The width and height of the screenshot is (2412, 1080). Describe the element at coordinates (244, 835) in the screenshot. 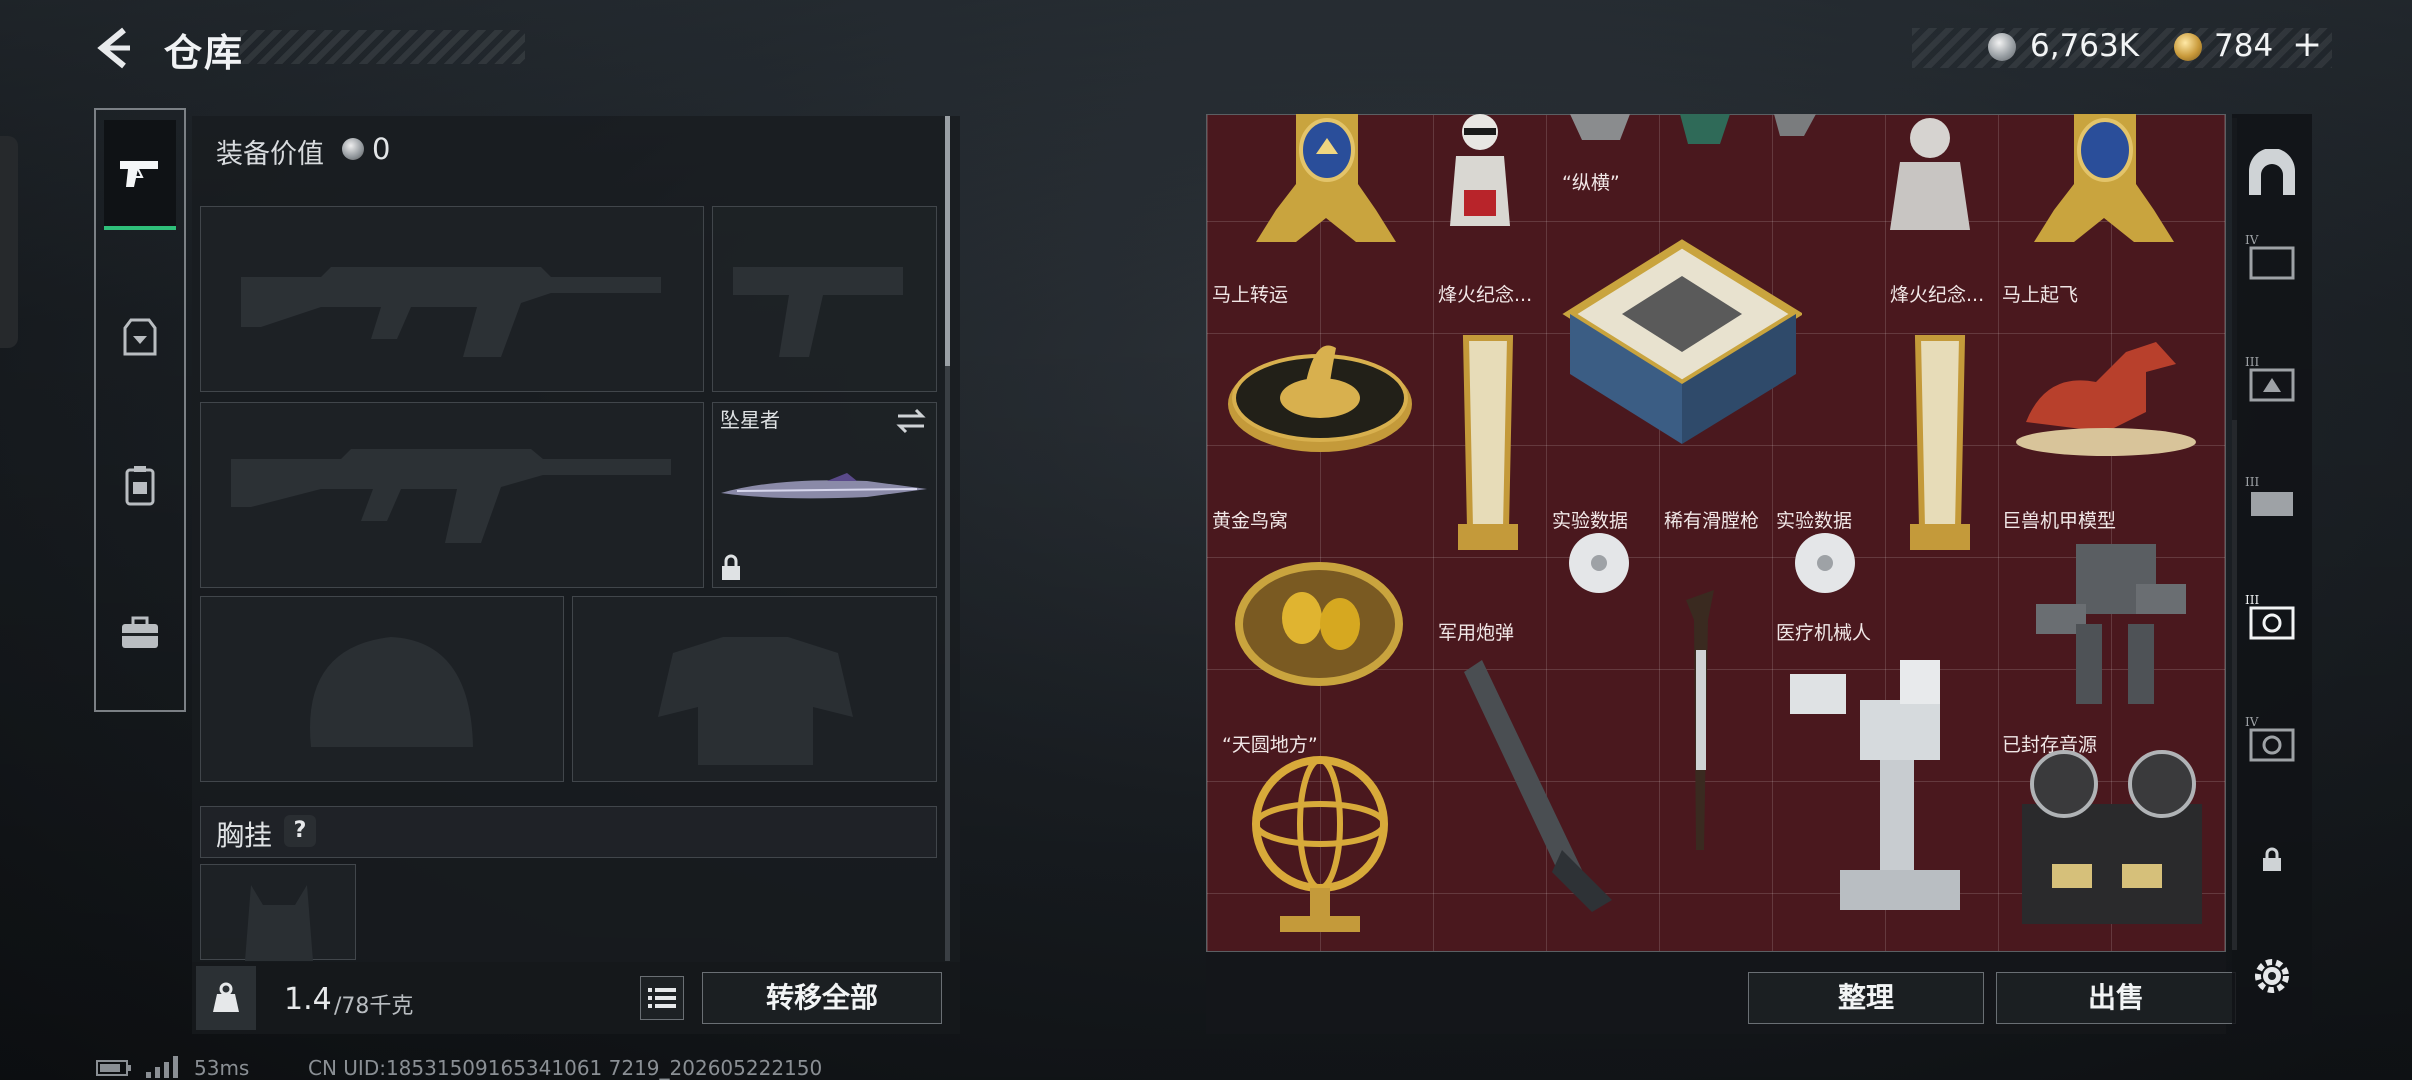

I see `chest-rig-label: 胸挂` at that location.